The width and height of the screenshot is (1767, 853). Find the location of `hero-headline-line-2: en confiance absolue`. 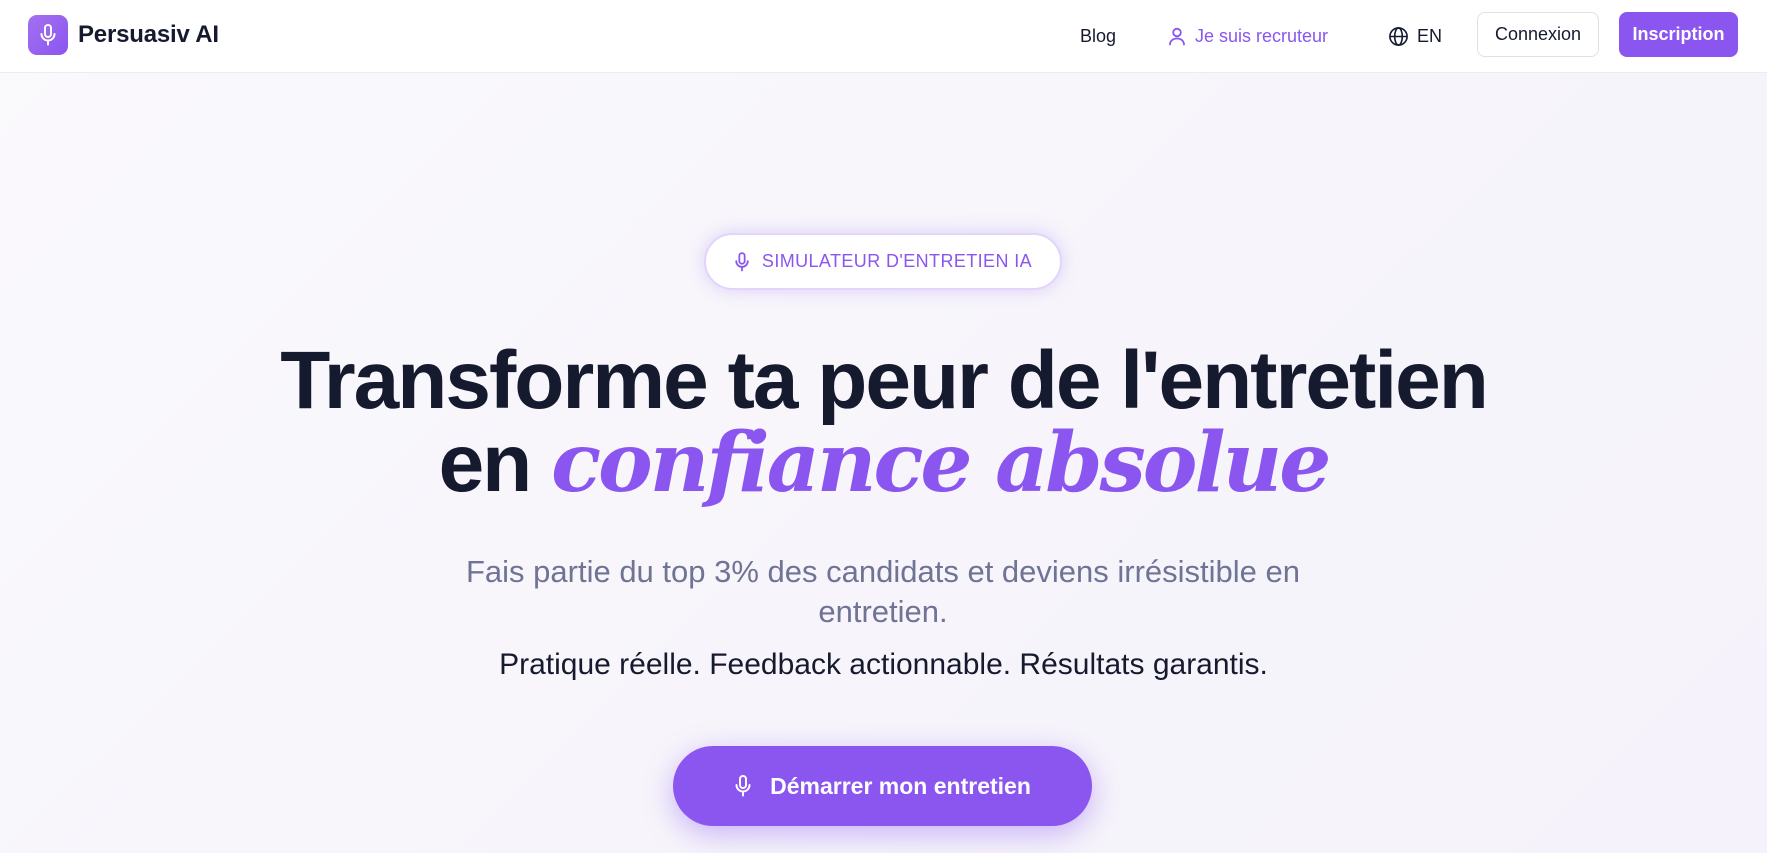

hero-headline-line-2: en confiance absolue is located at coordinates (883, 463).